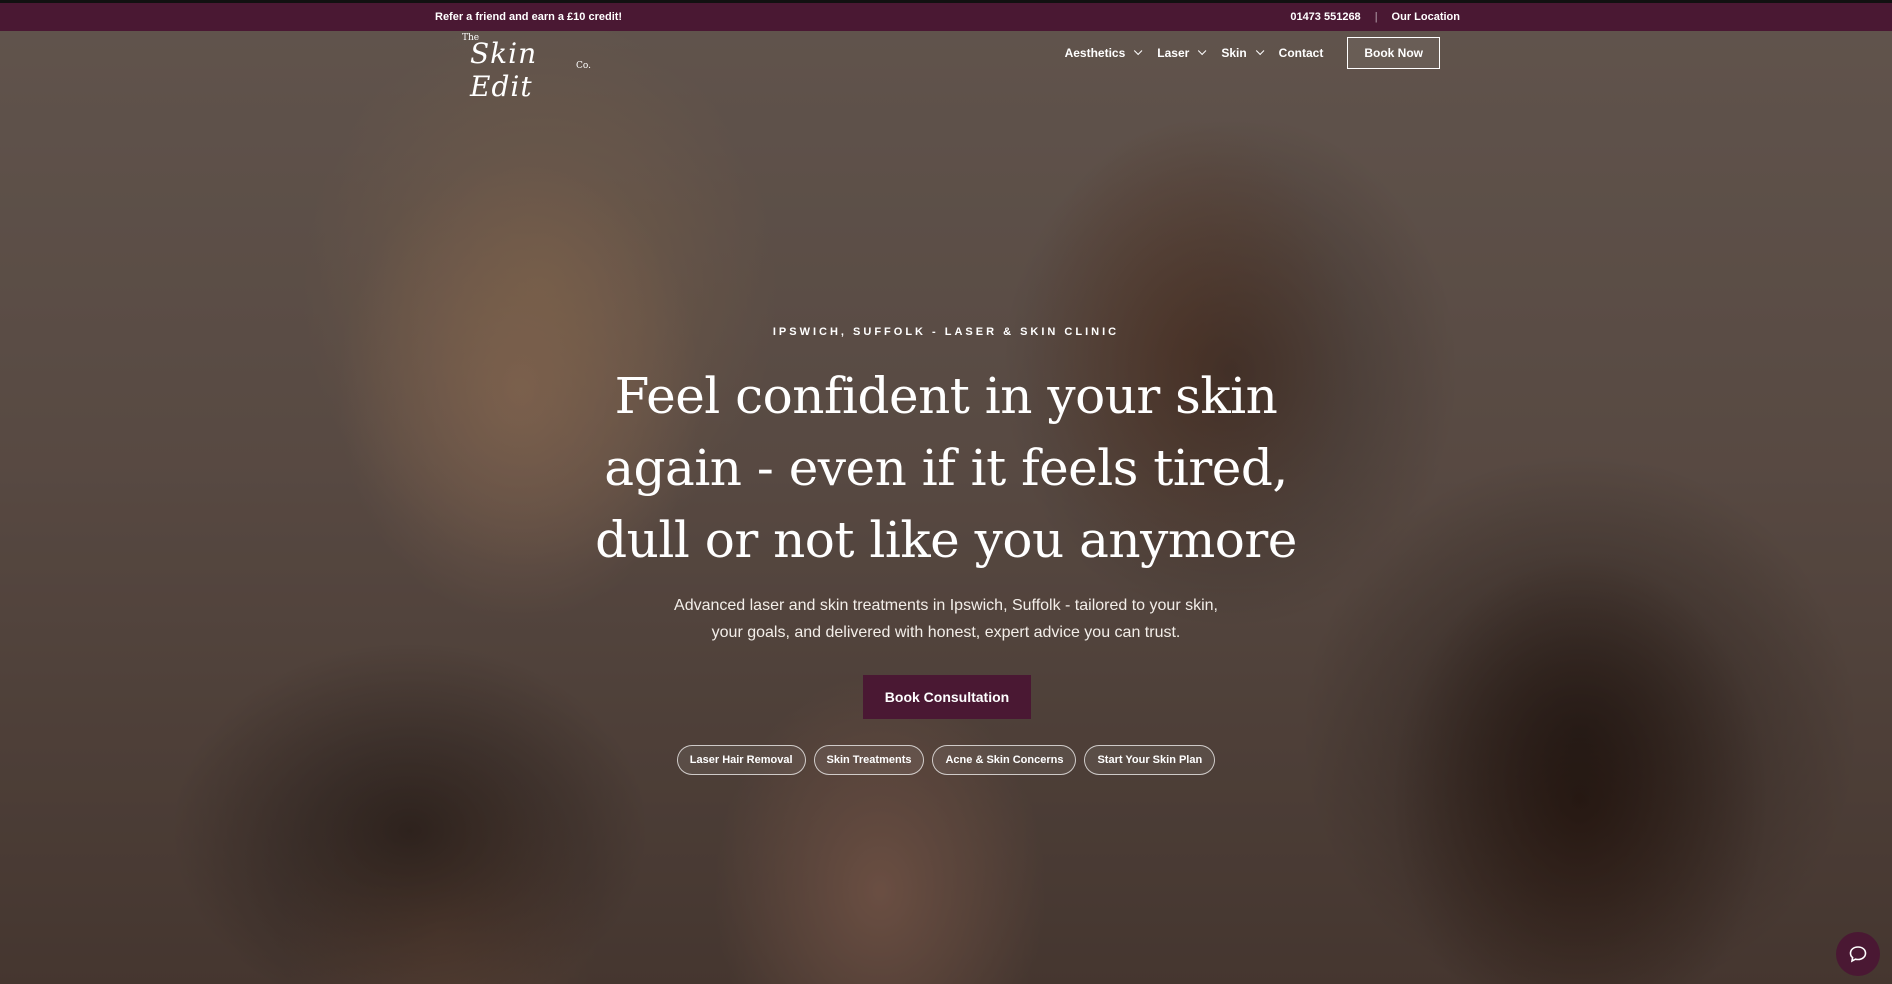 The width and height of the screenshot is (1892, 984). I want to click on pill-laser-hair-removal: Laser Hair Removal, so click(741, 760).